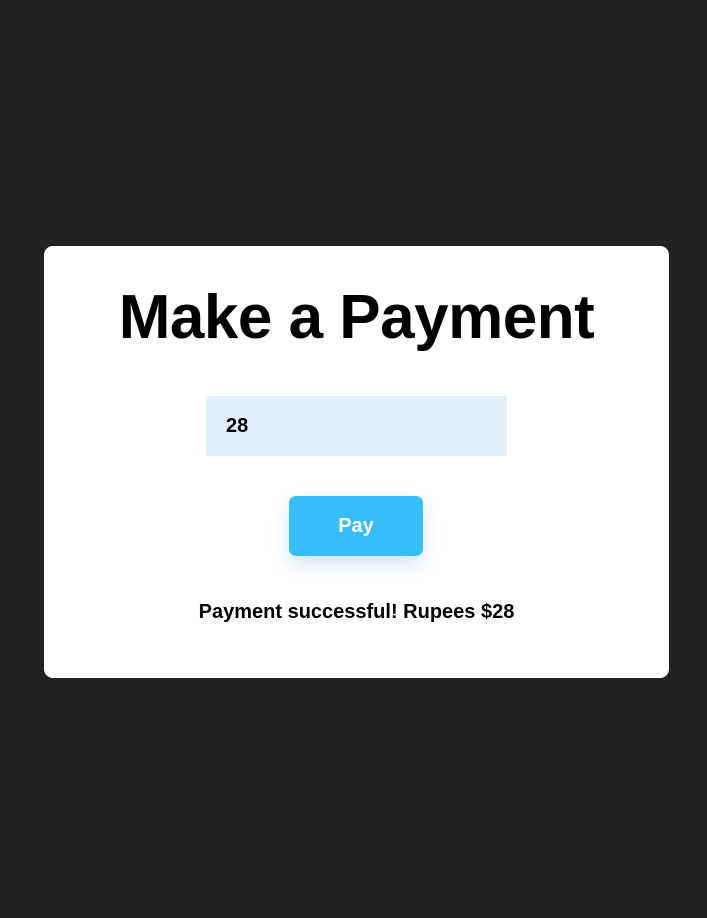 This screenshot has width=707, height=918. Describe the element at coordinates (356, 526) in the screenshot. I see `pay-button: Pay` at that location.